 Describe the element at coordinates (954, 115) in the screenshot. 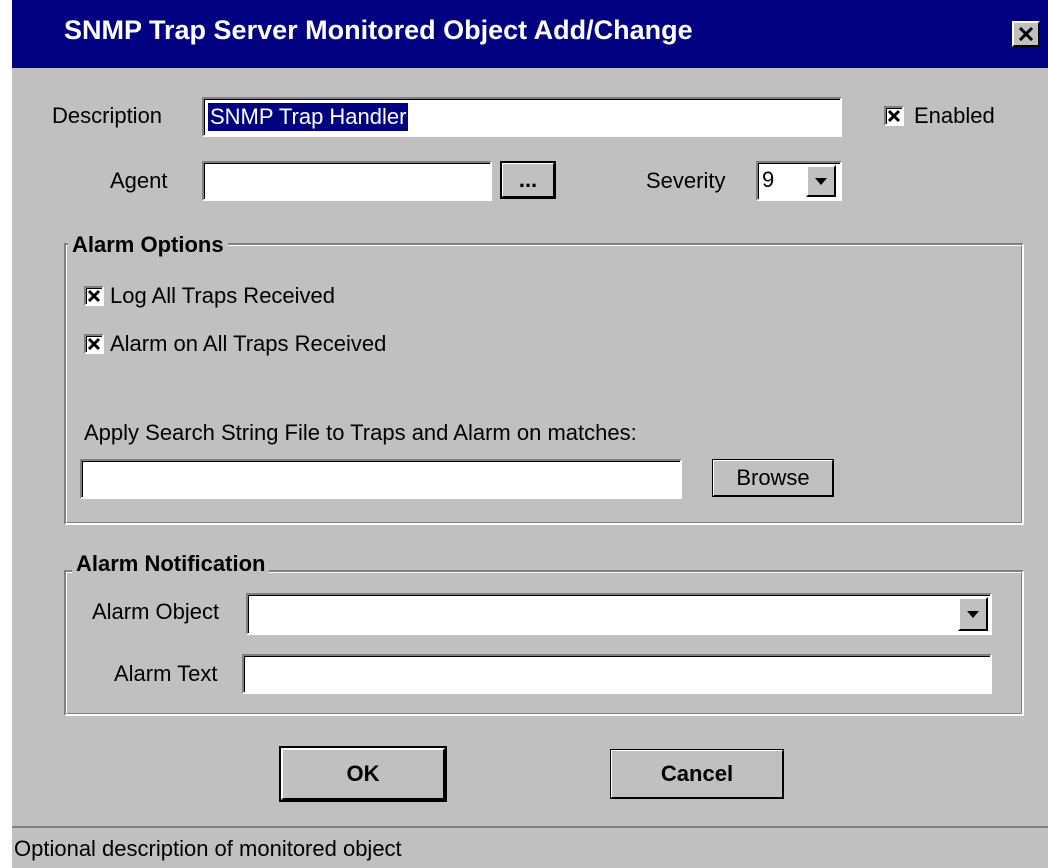

I see `enabled-label: Enabled` at that location.